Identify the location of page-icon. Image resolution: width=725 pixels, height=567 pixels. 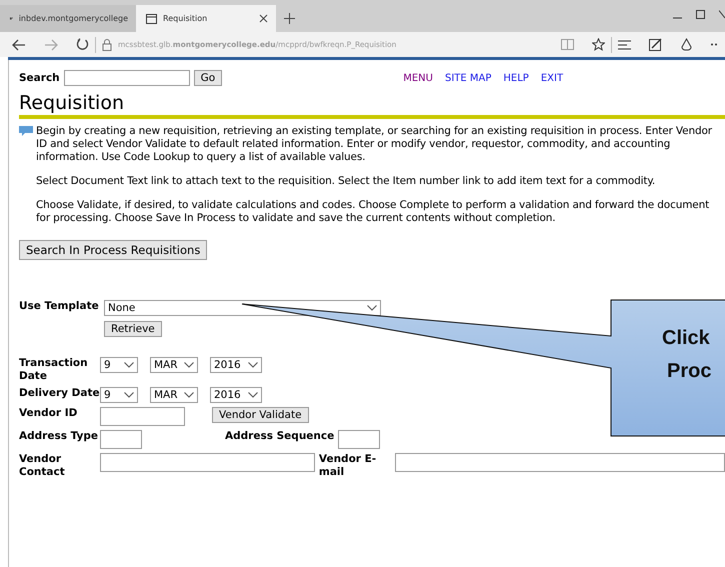
(151, 19).